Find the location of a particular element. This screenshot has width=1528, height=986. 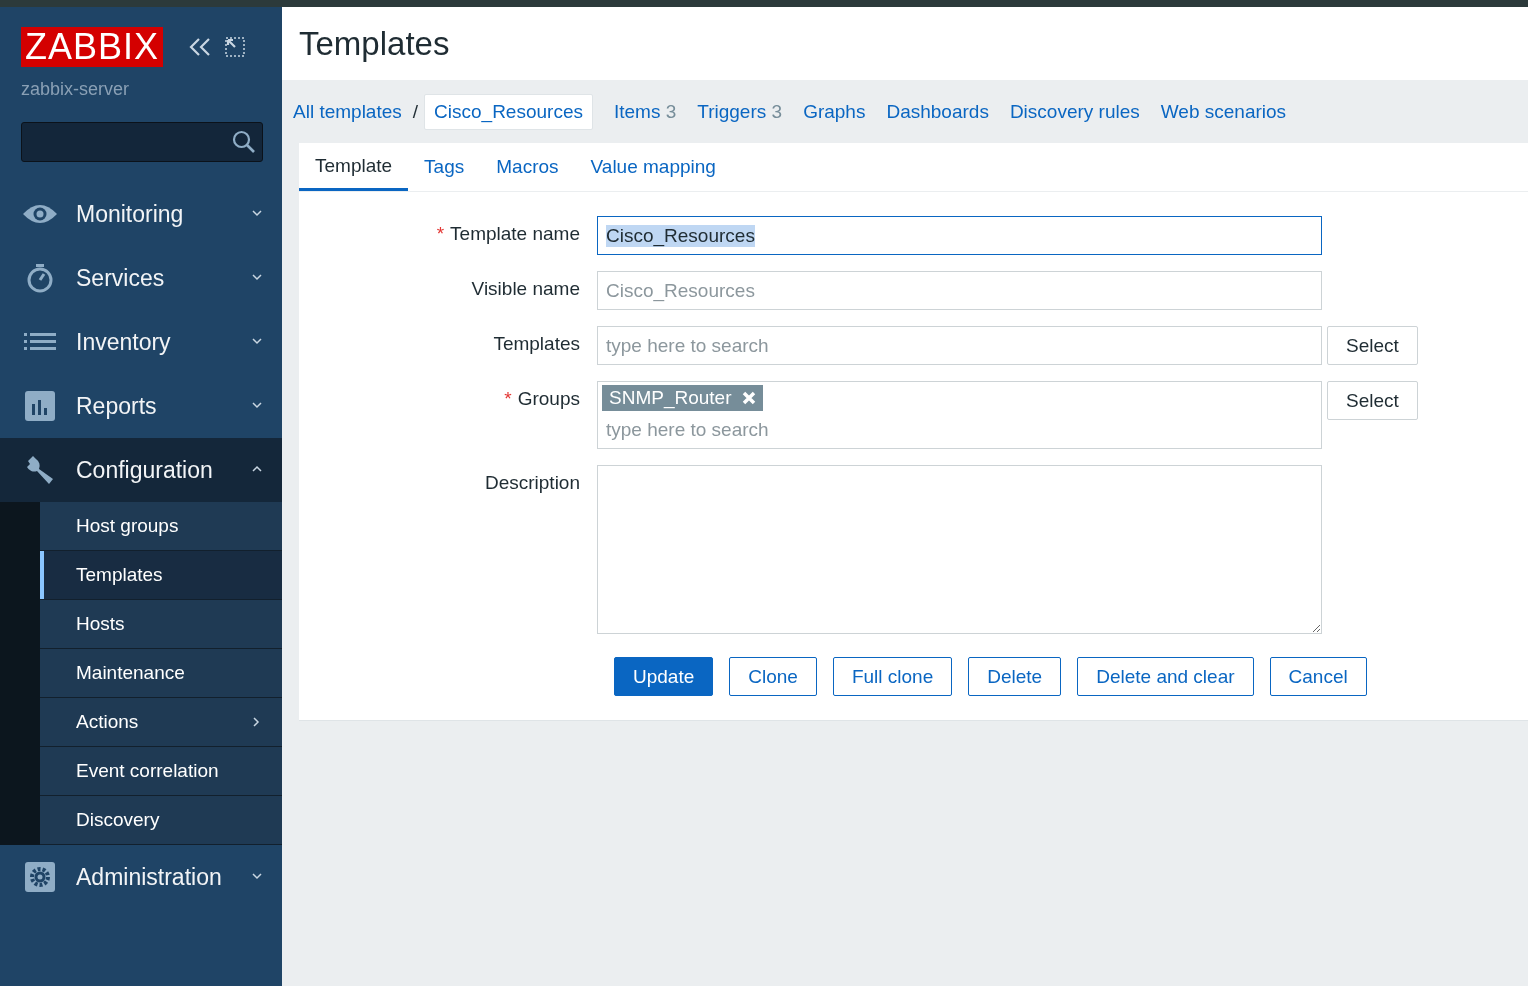

tab: Macros is located at coordinates (527, 167).